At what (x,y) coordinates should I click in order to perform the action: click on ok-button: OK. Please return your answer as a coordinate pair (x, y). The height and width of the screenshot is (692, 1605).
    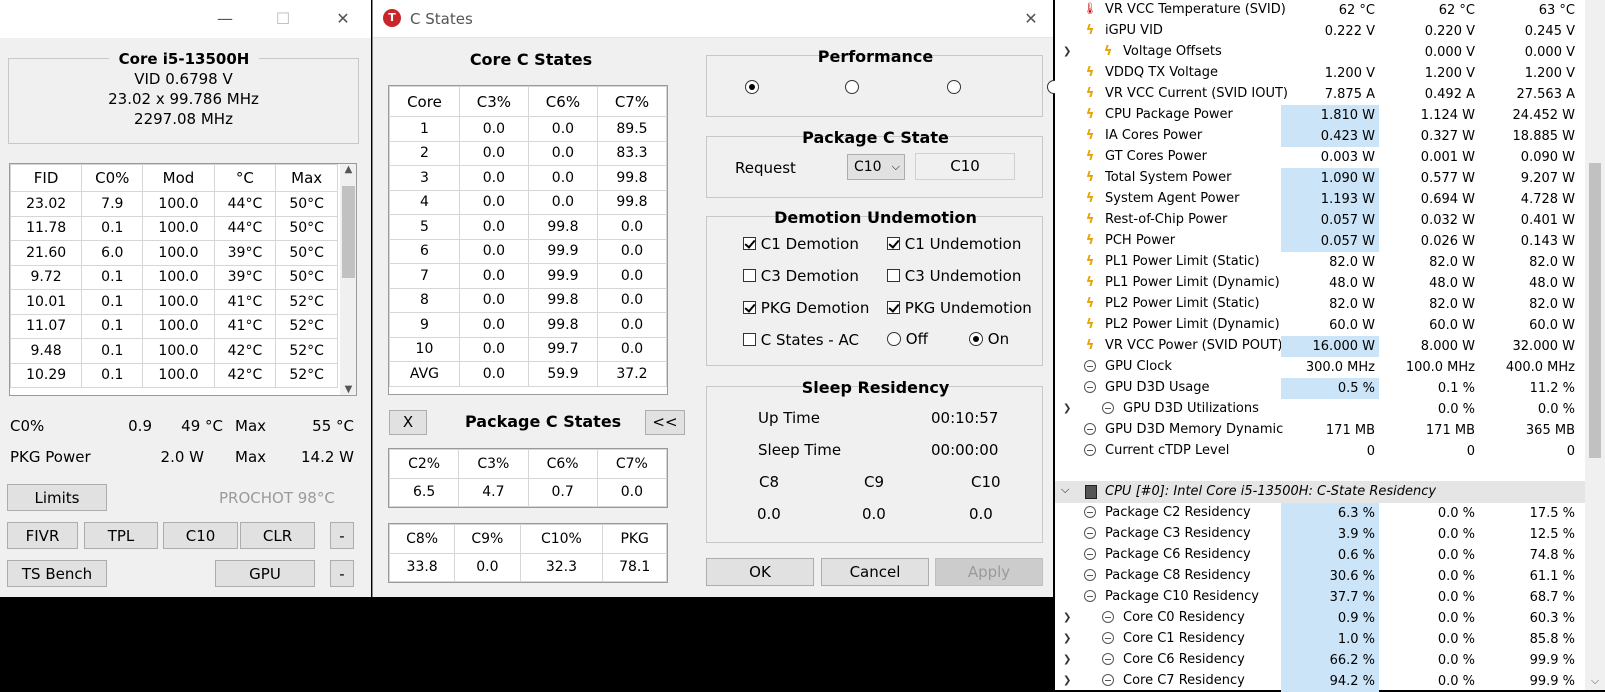
    Looking at the image, I should click on (760, 572).